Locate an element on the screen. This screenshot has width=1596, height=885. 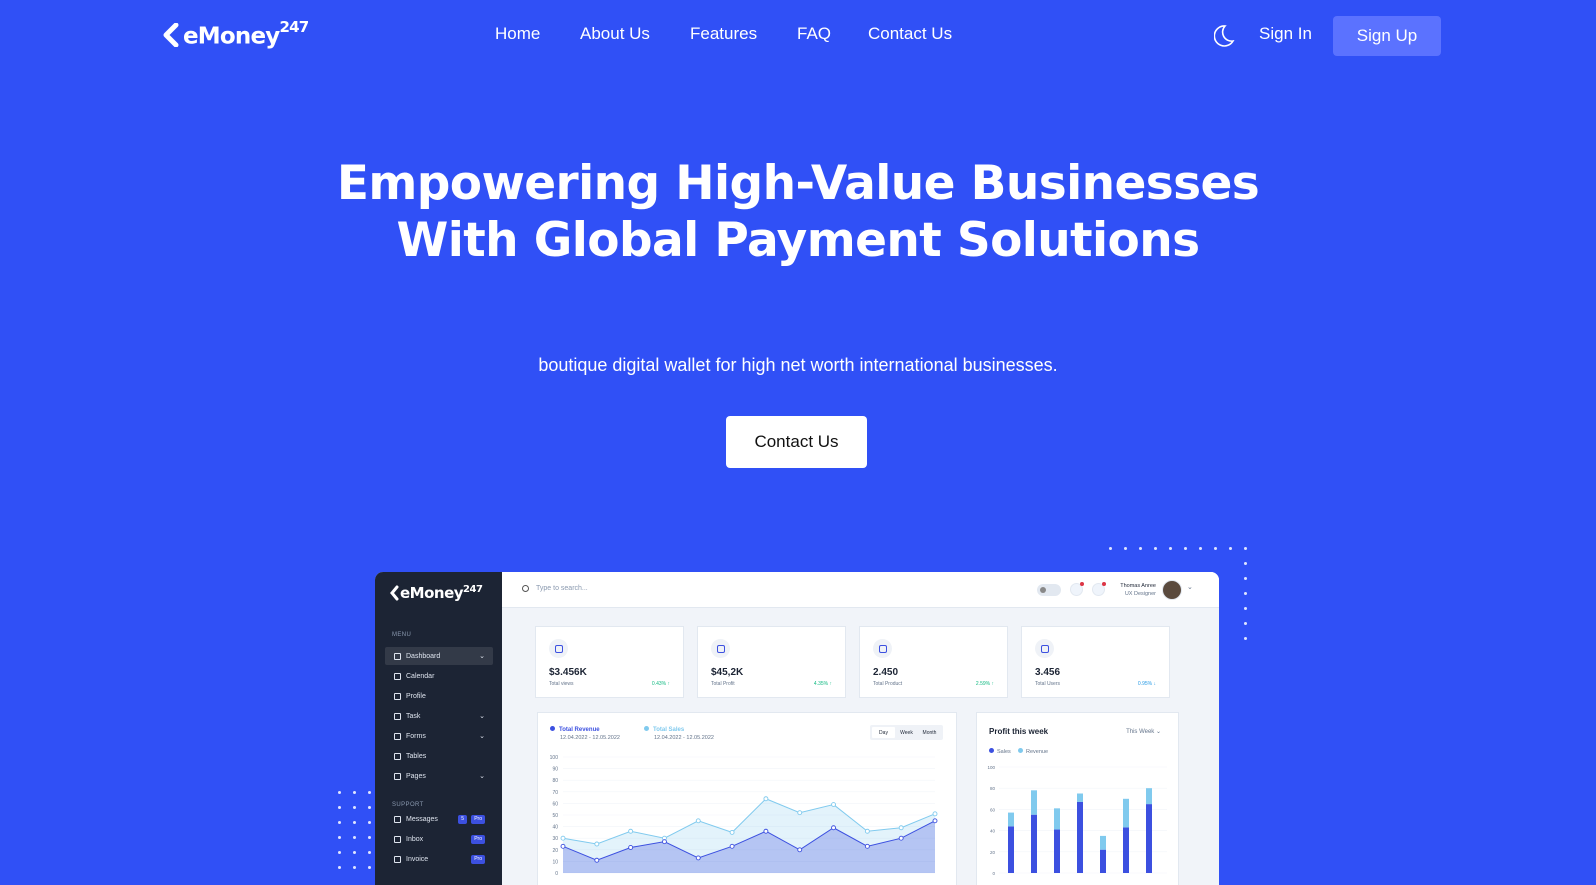
y-tick-label: 50 is located at coordinates (555, 816).